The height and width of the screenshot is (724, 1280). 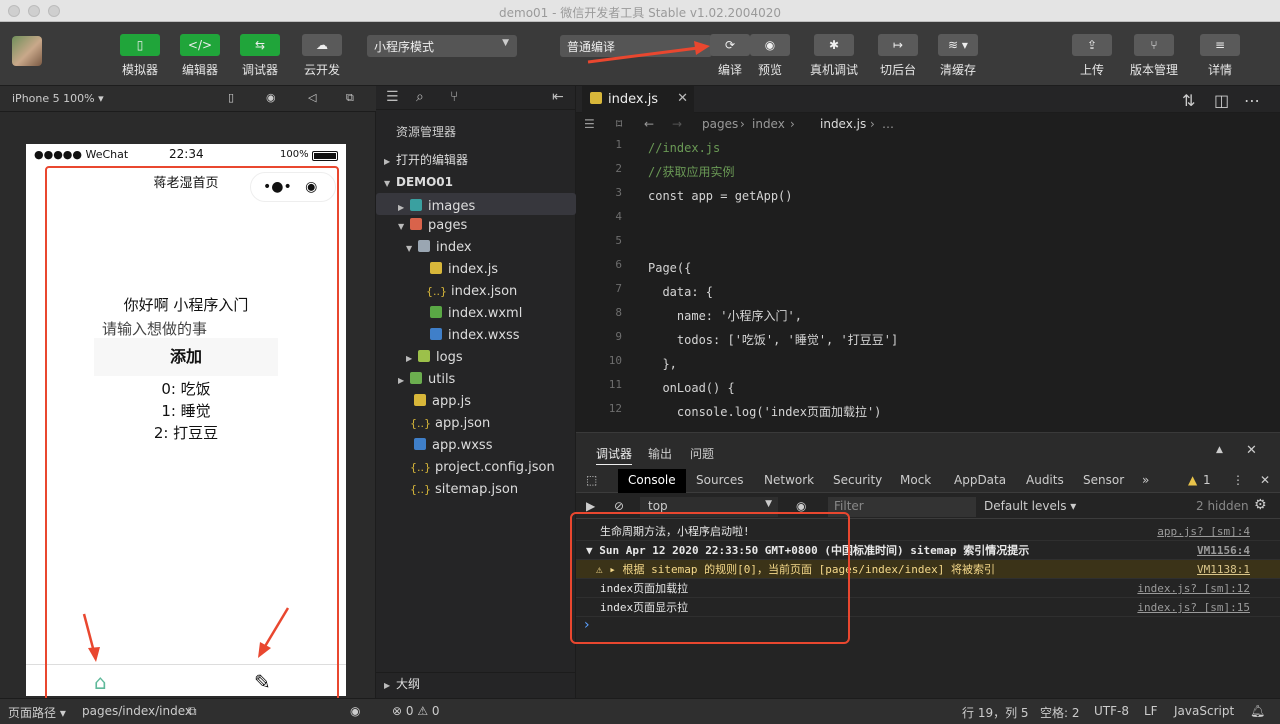 I want to click on tree-item-index-wxml: index.wxml, so click(x=476, y=314).